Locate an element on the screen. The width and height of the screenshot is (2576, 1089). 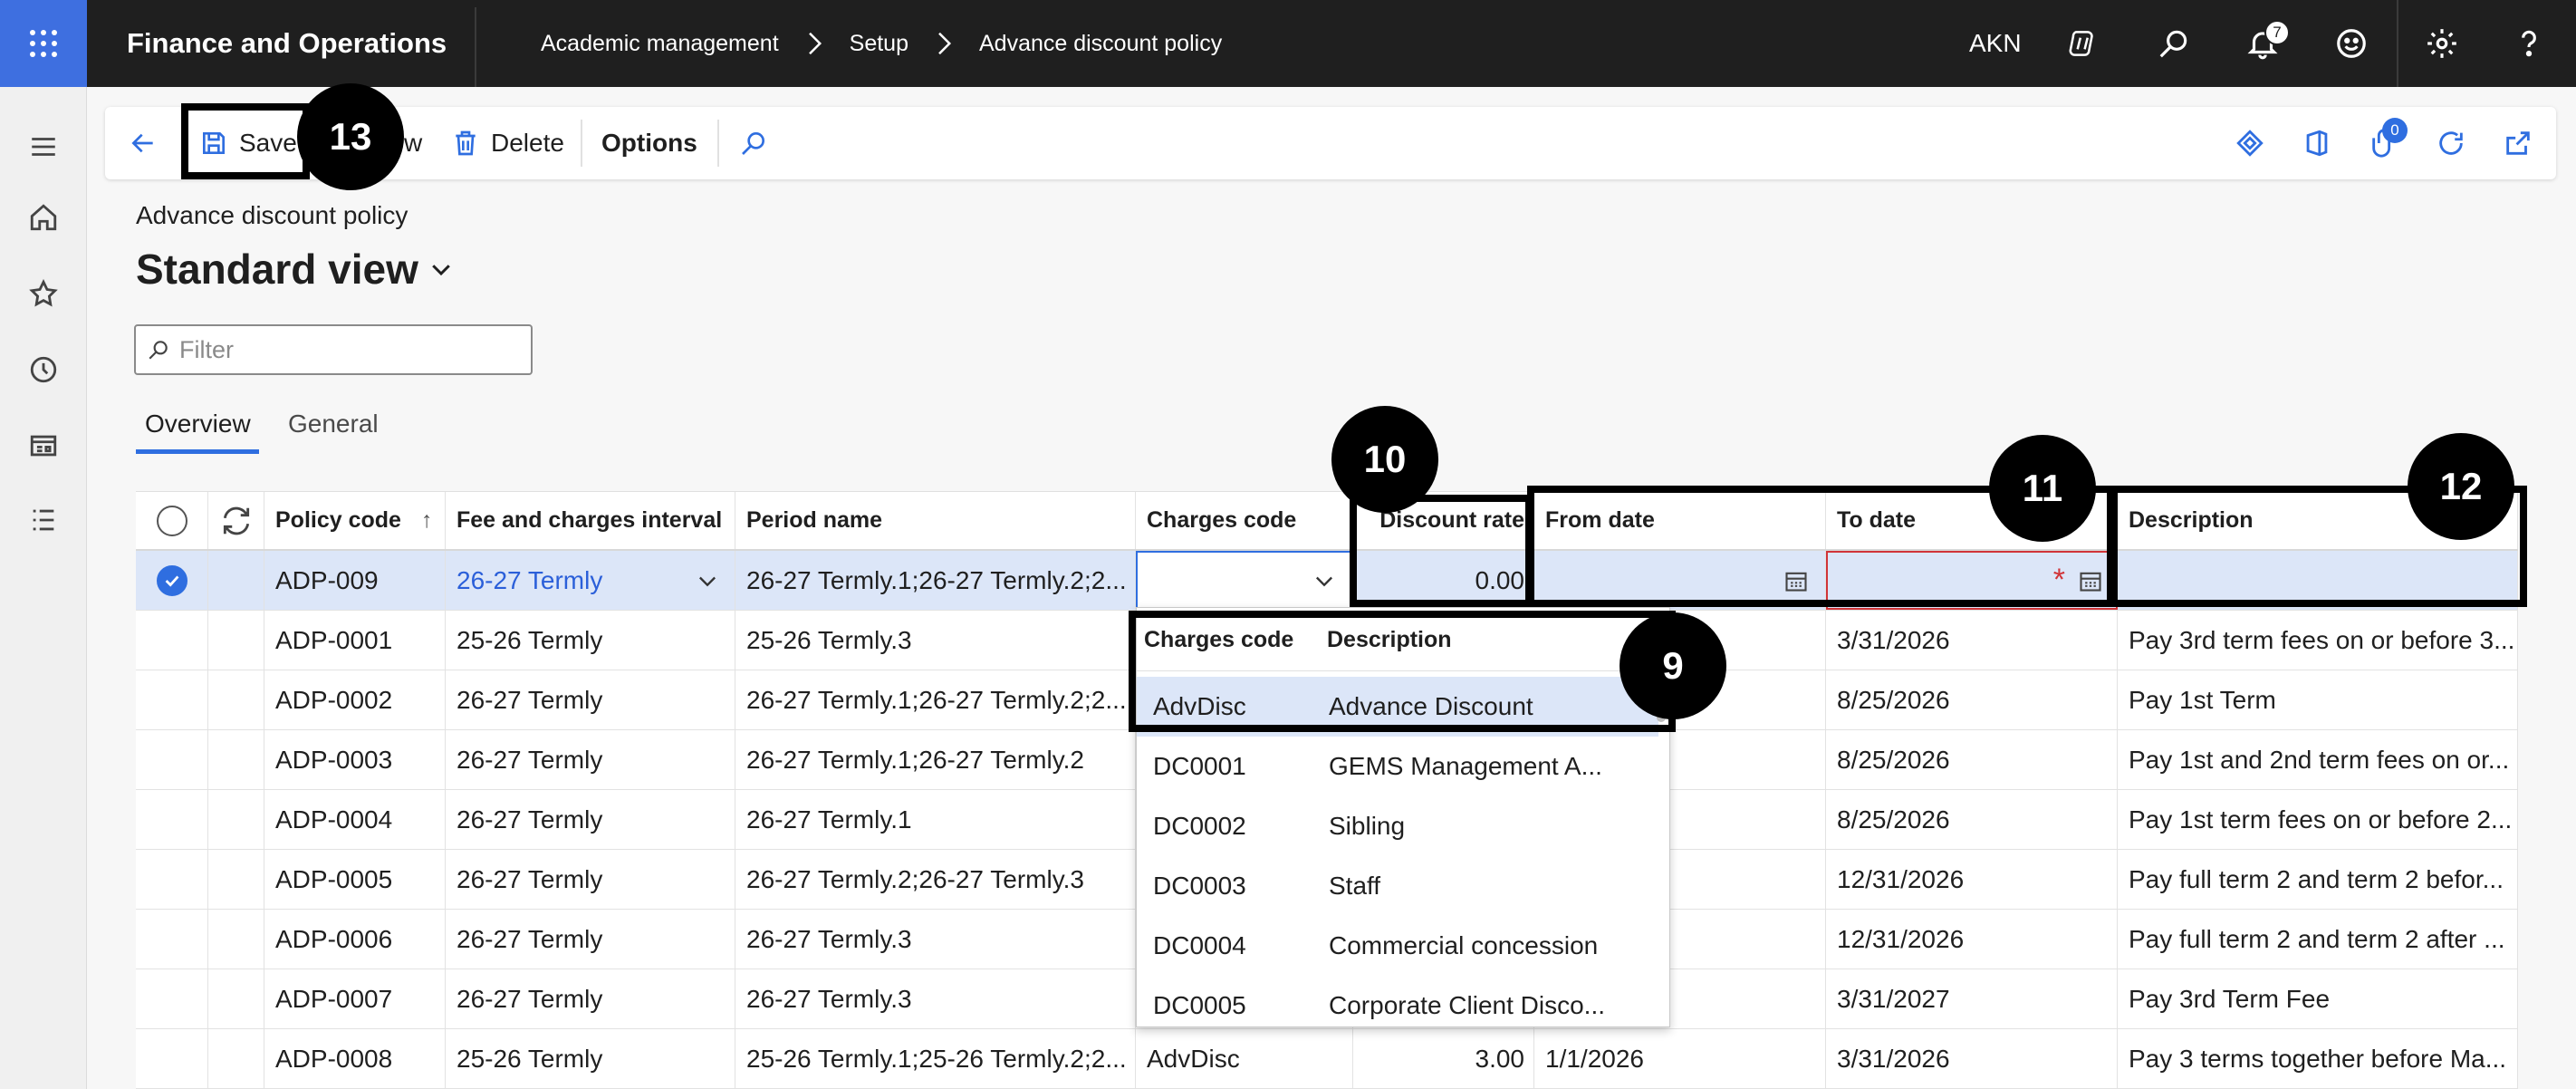
discount-rate-cell: 3.00 is located at coordinates (1443, 1058).